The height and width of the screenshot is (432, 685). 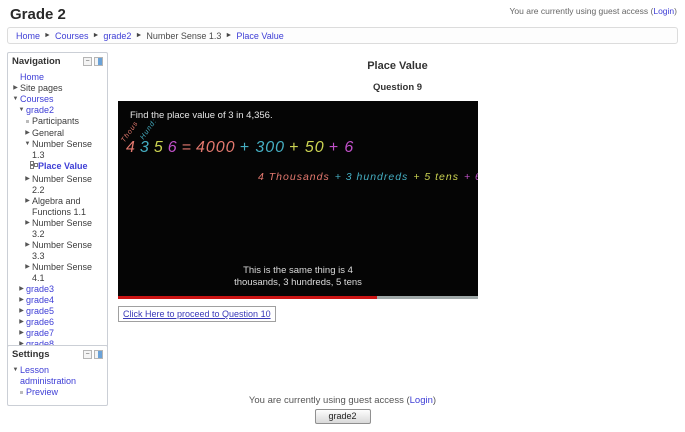 I want to click on nav-item-place-value: Place Value, so click(x=58, y=167).